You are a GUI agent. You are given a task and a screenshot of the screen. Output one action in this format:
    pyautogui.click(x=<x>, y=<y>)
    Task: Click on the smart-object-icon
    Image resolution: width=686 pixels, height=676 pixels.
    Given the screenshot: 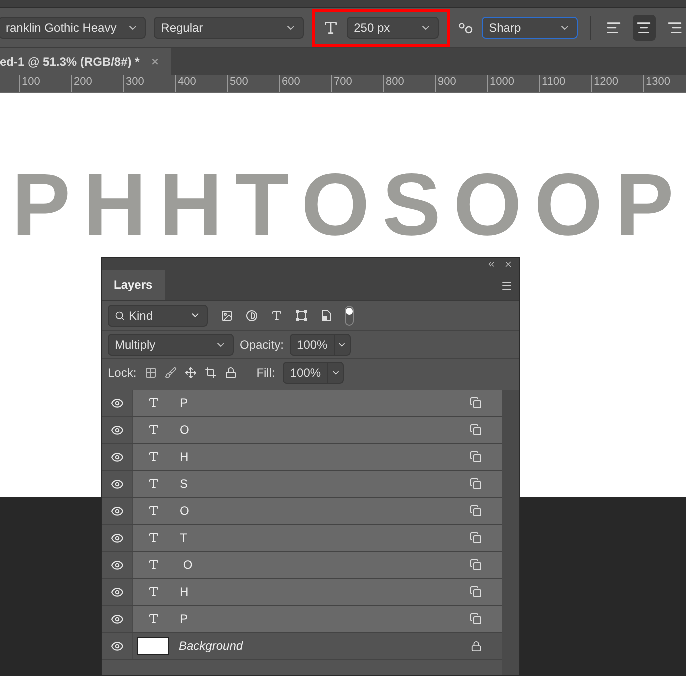 What is the action you would take?
    pyautogui.click(x=326, y=316)
    